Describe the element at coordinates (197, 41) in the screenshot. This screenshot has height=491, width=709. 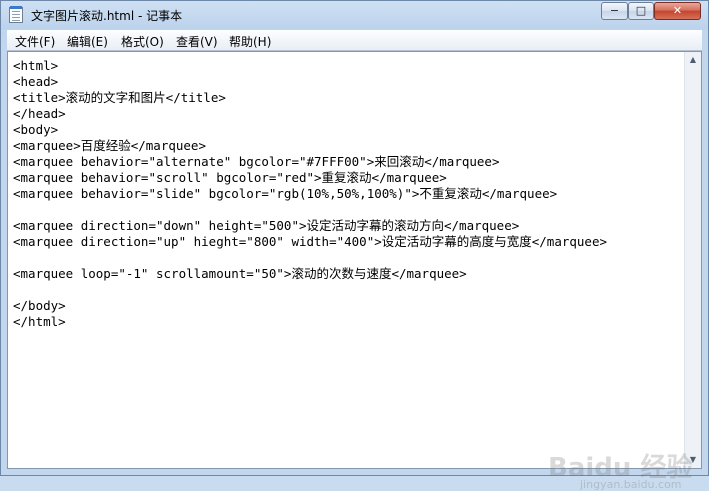
I see `menu-view: 查看(V)` at that location.